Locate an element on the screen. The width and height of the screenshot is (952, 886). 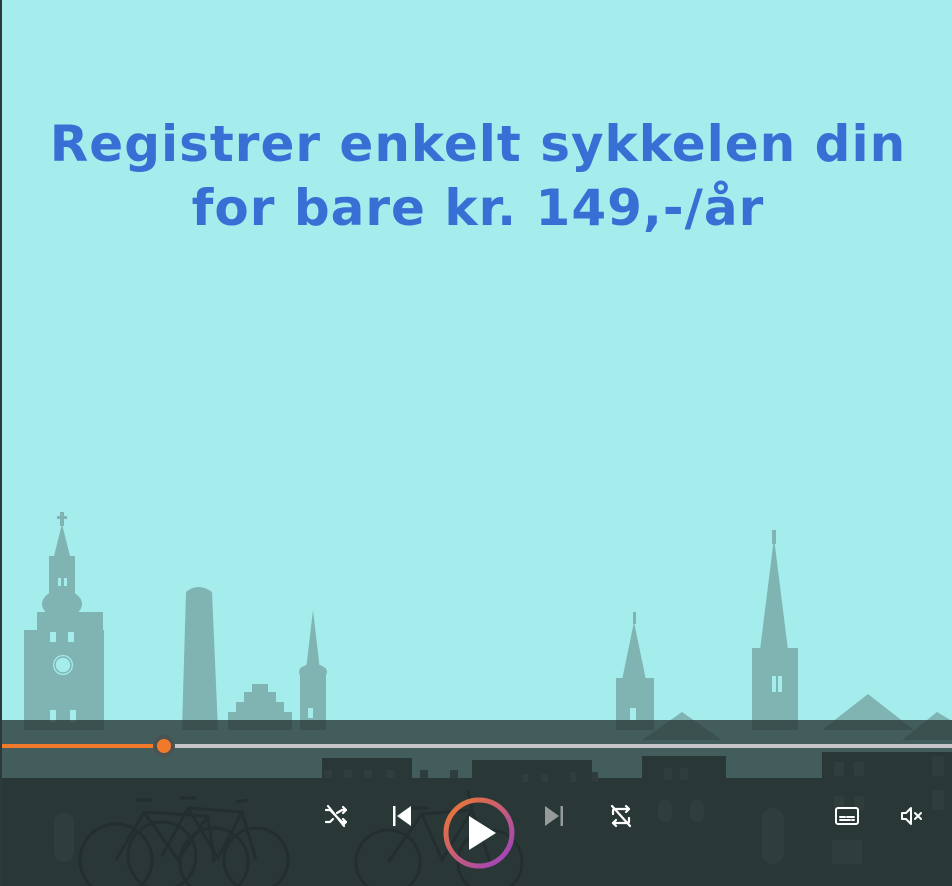
subtitles-icon is located at coordinates (847, 816).